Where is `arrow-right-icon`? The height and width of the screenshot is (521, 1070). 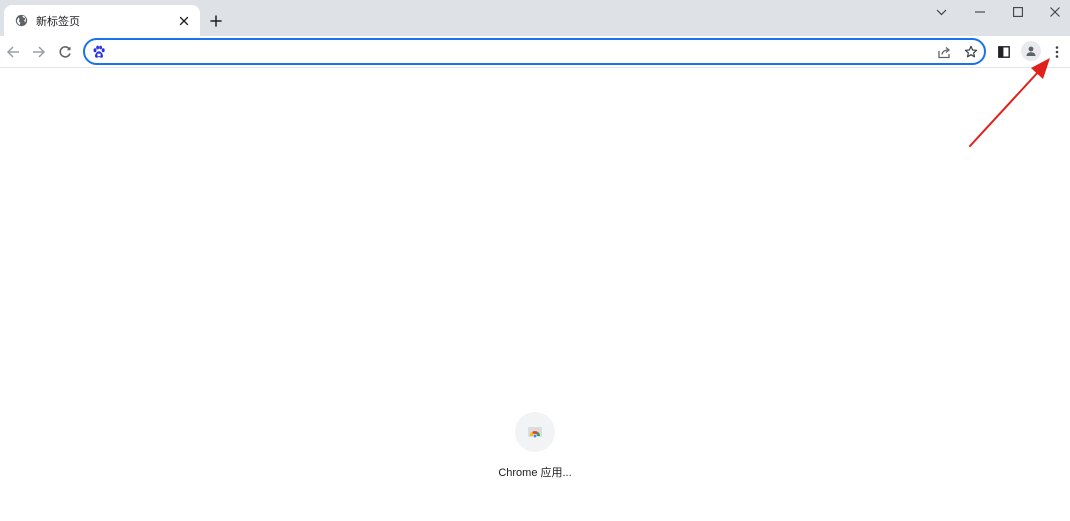 arrow-right-icon is located at coordinates (39, 52).